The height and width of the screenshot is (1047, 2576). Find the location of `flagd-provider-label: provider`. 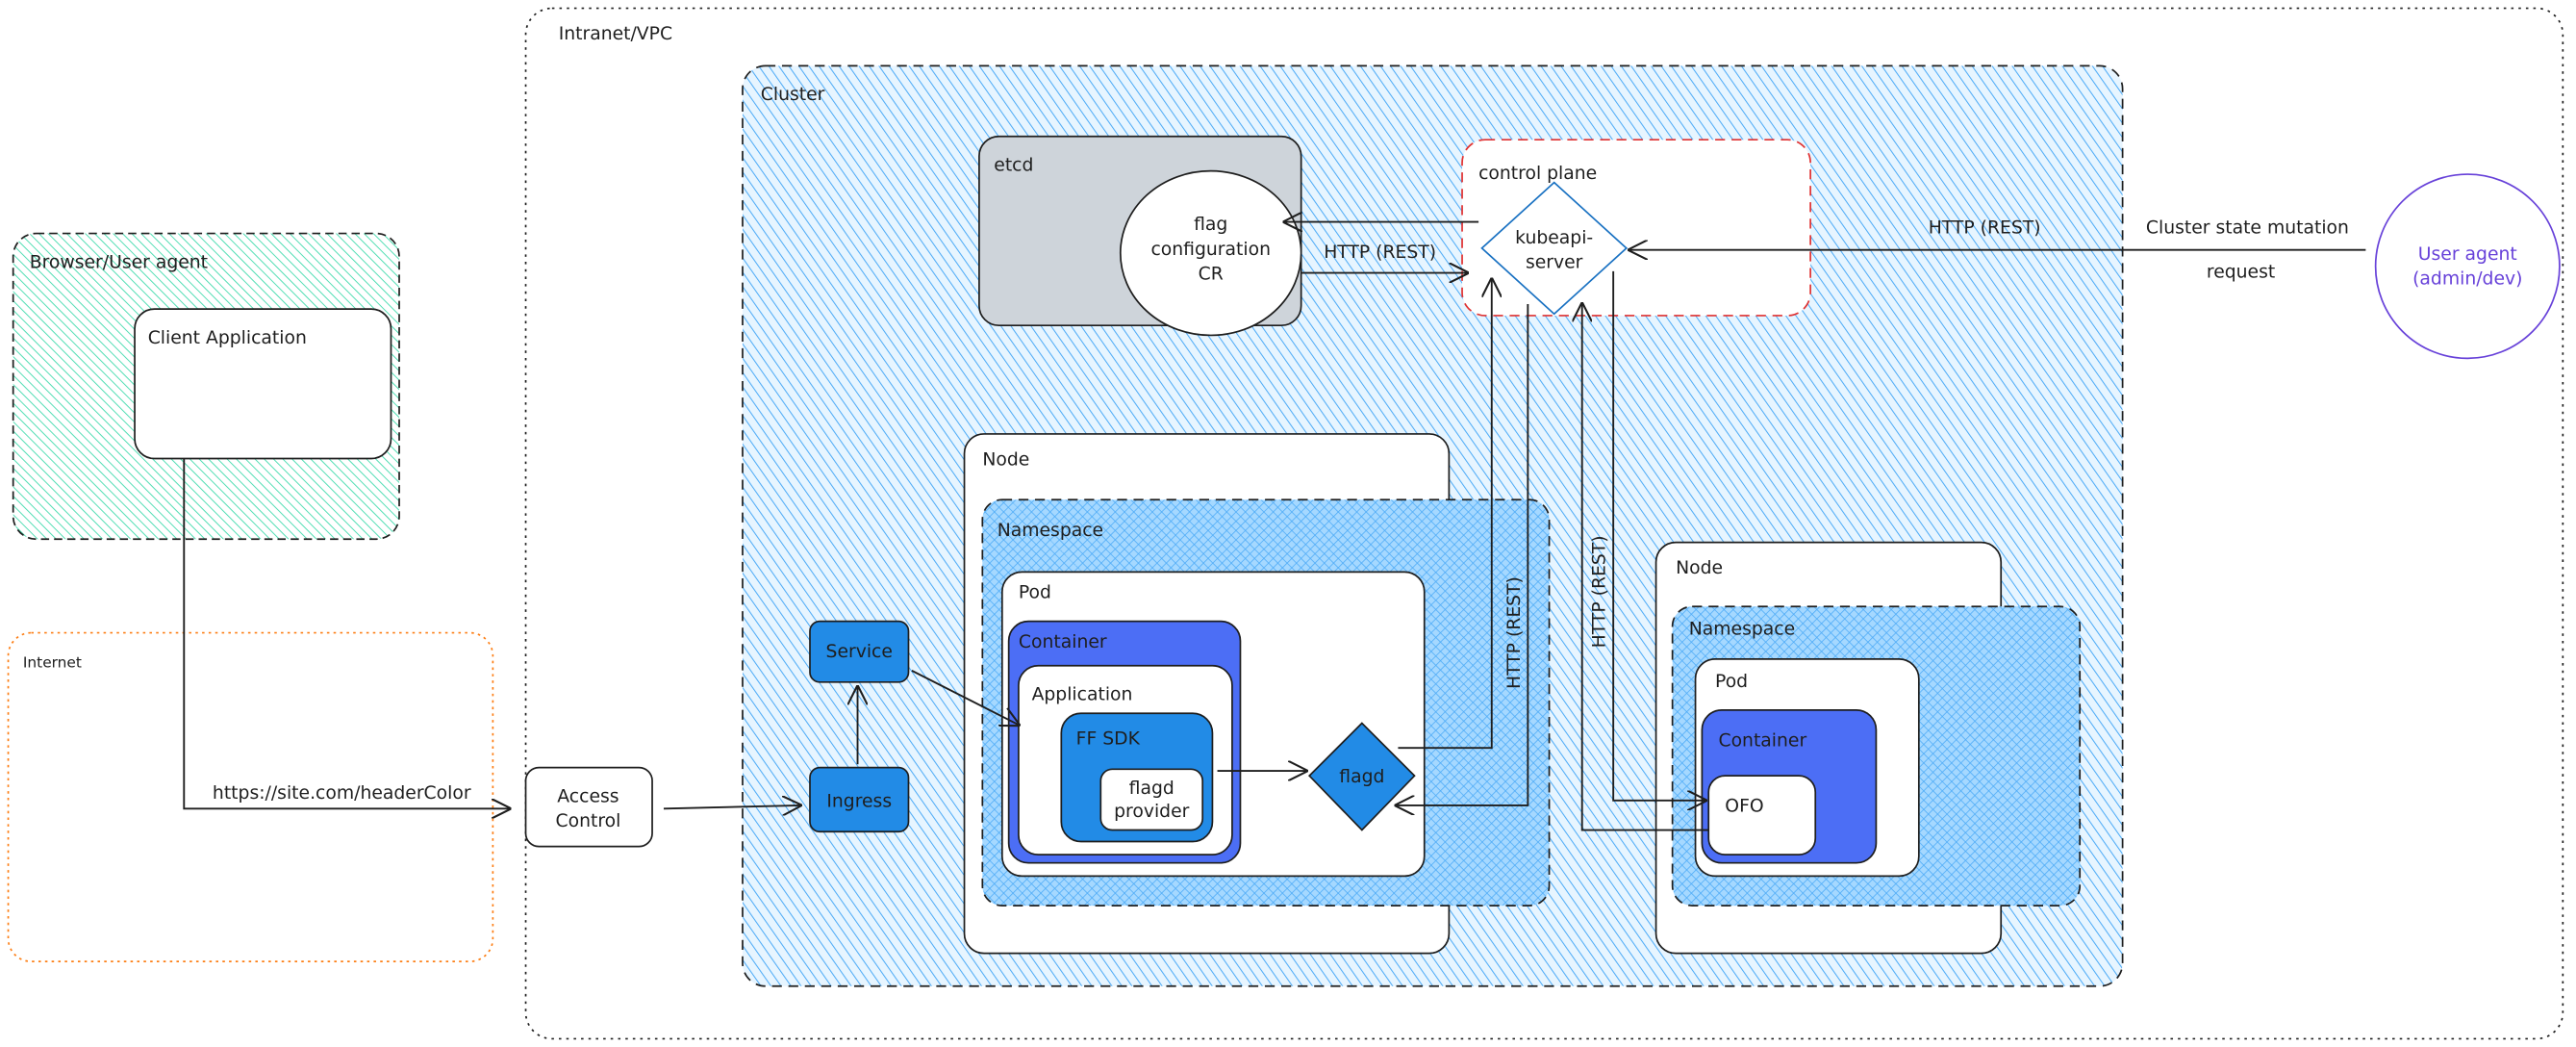

flagd-provider-label: provider is located at coordinates (1151, 812).